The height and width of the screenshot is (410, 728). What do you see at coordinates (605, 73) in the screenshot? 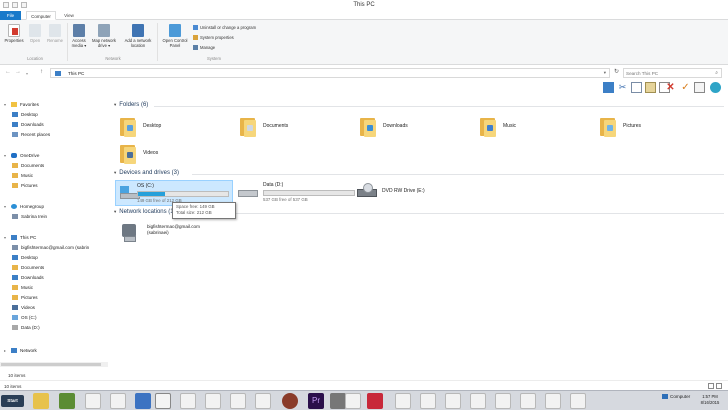
I see `address-dropdown-icon: ▾` at bounding box center [605, 73].